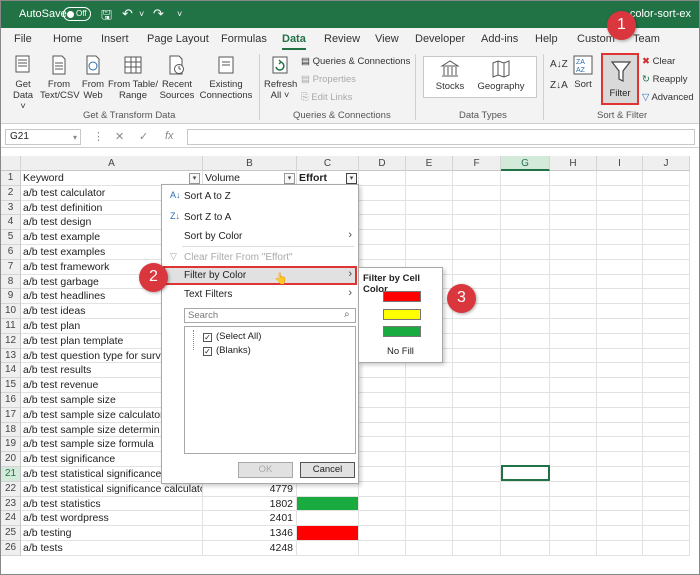 The width and height of the screenshot is (700, 575). I want to click on row-header: 16, so click(11, 400).